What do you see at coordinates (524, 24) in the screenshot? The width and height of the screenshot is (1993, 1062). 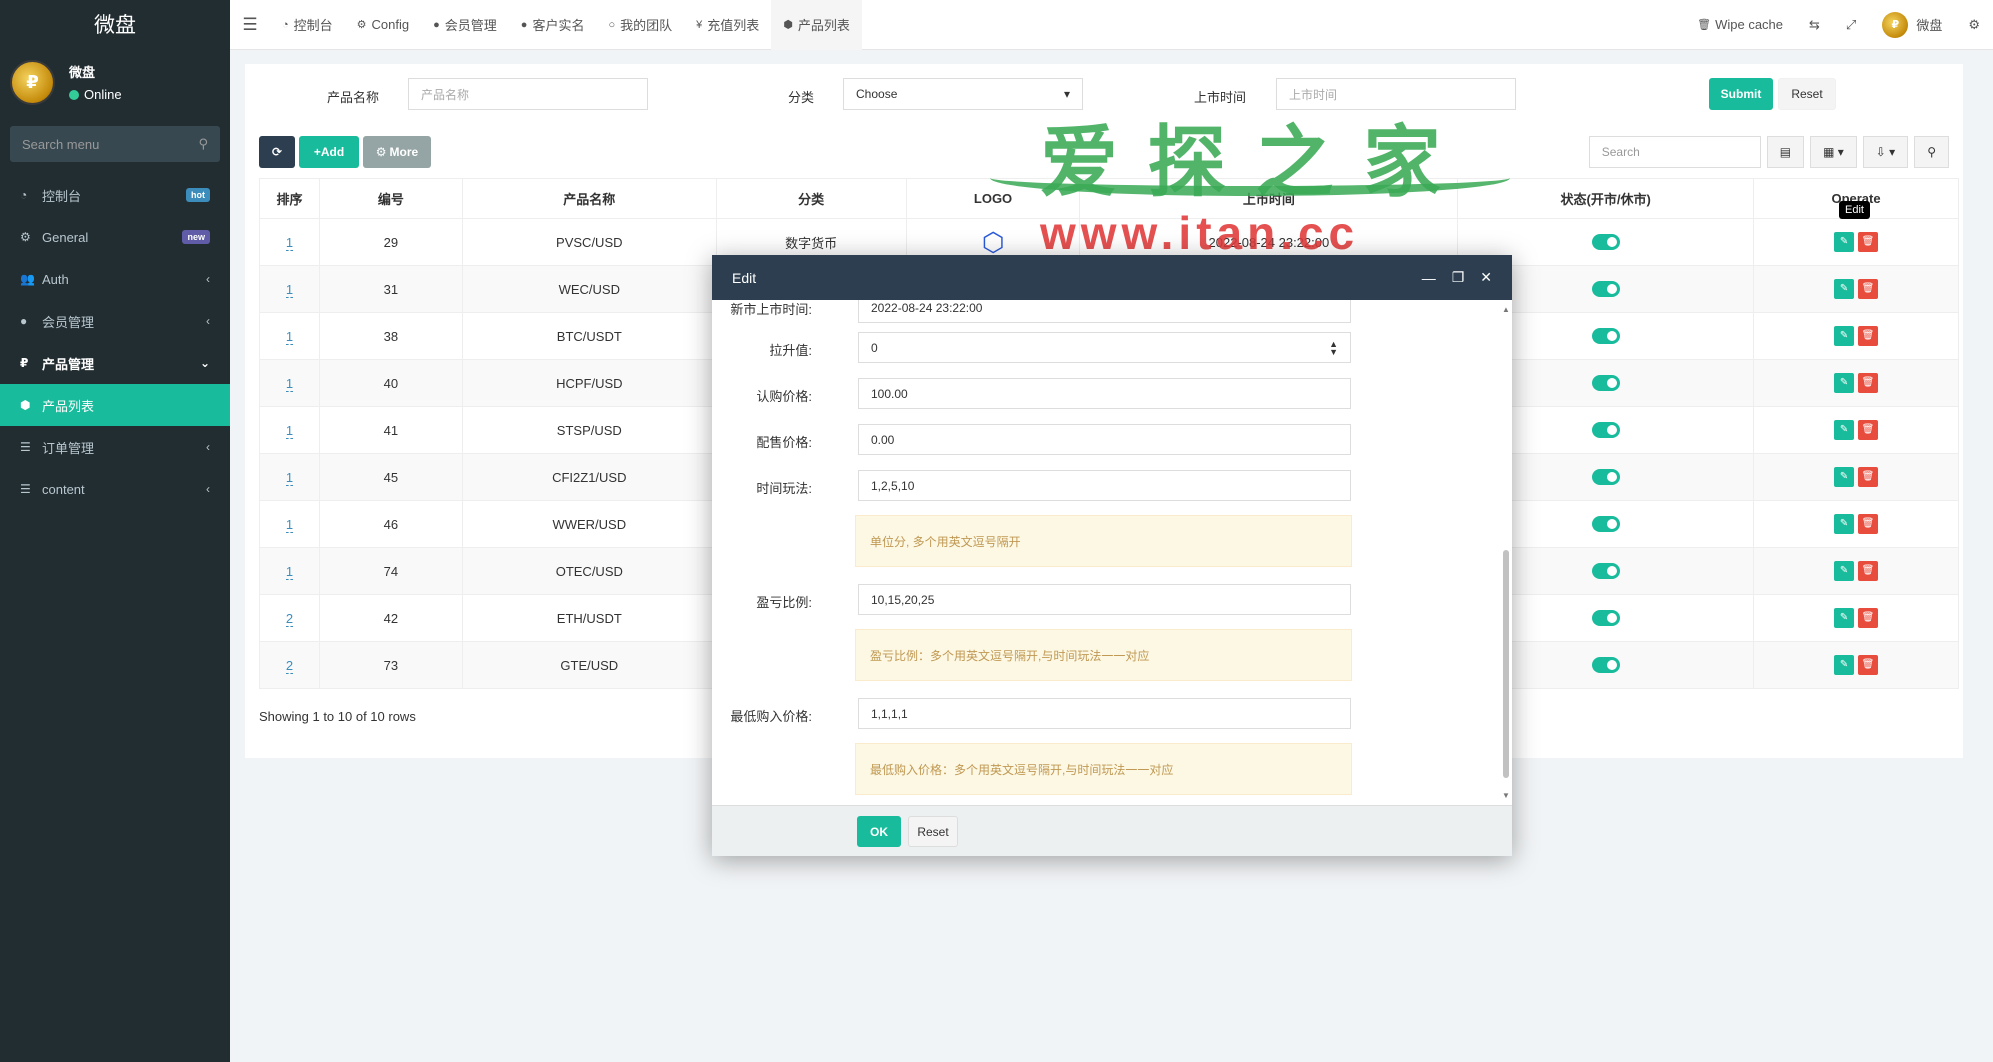 I see `user-icon: ●` at bounding box center [524, 24].